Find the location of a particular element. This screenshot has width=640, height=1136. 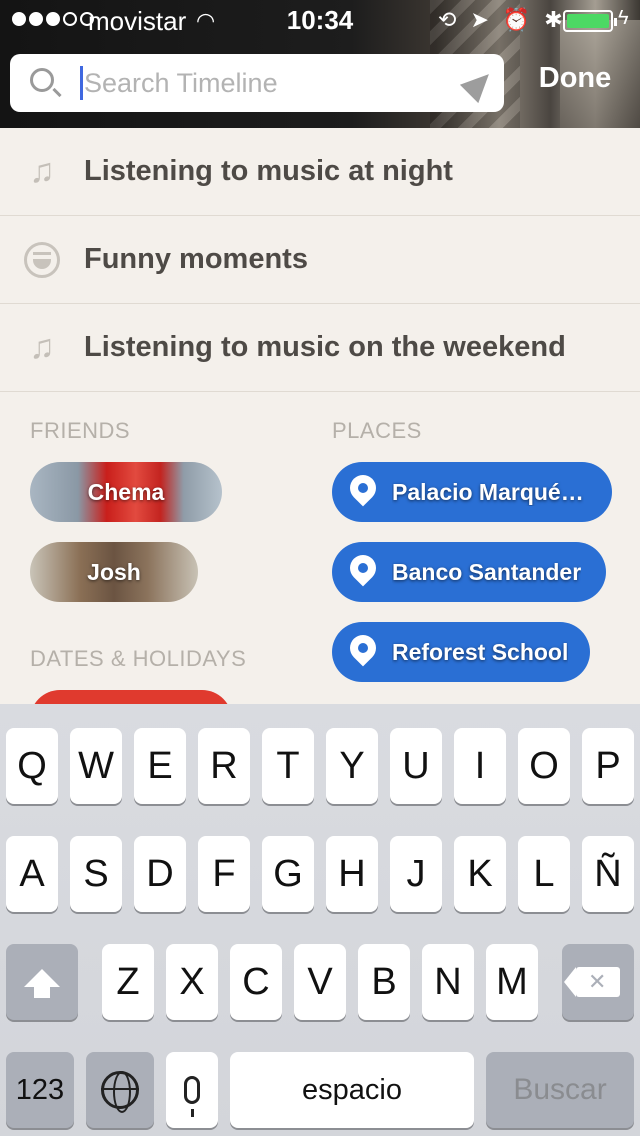

search-icon is located at coordinates (42, 80).